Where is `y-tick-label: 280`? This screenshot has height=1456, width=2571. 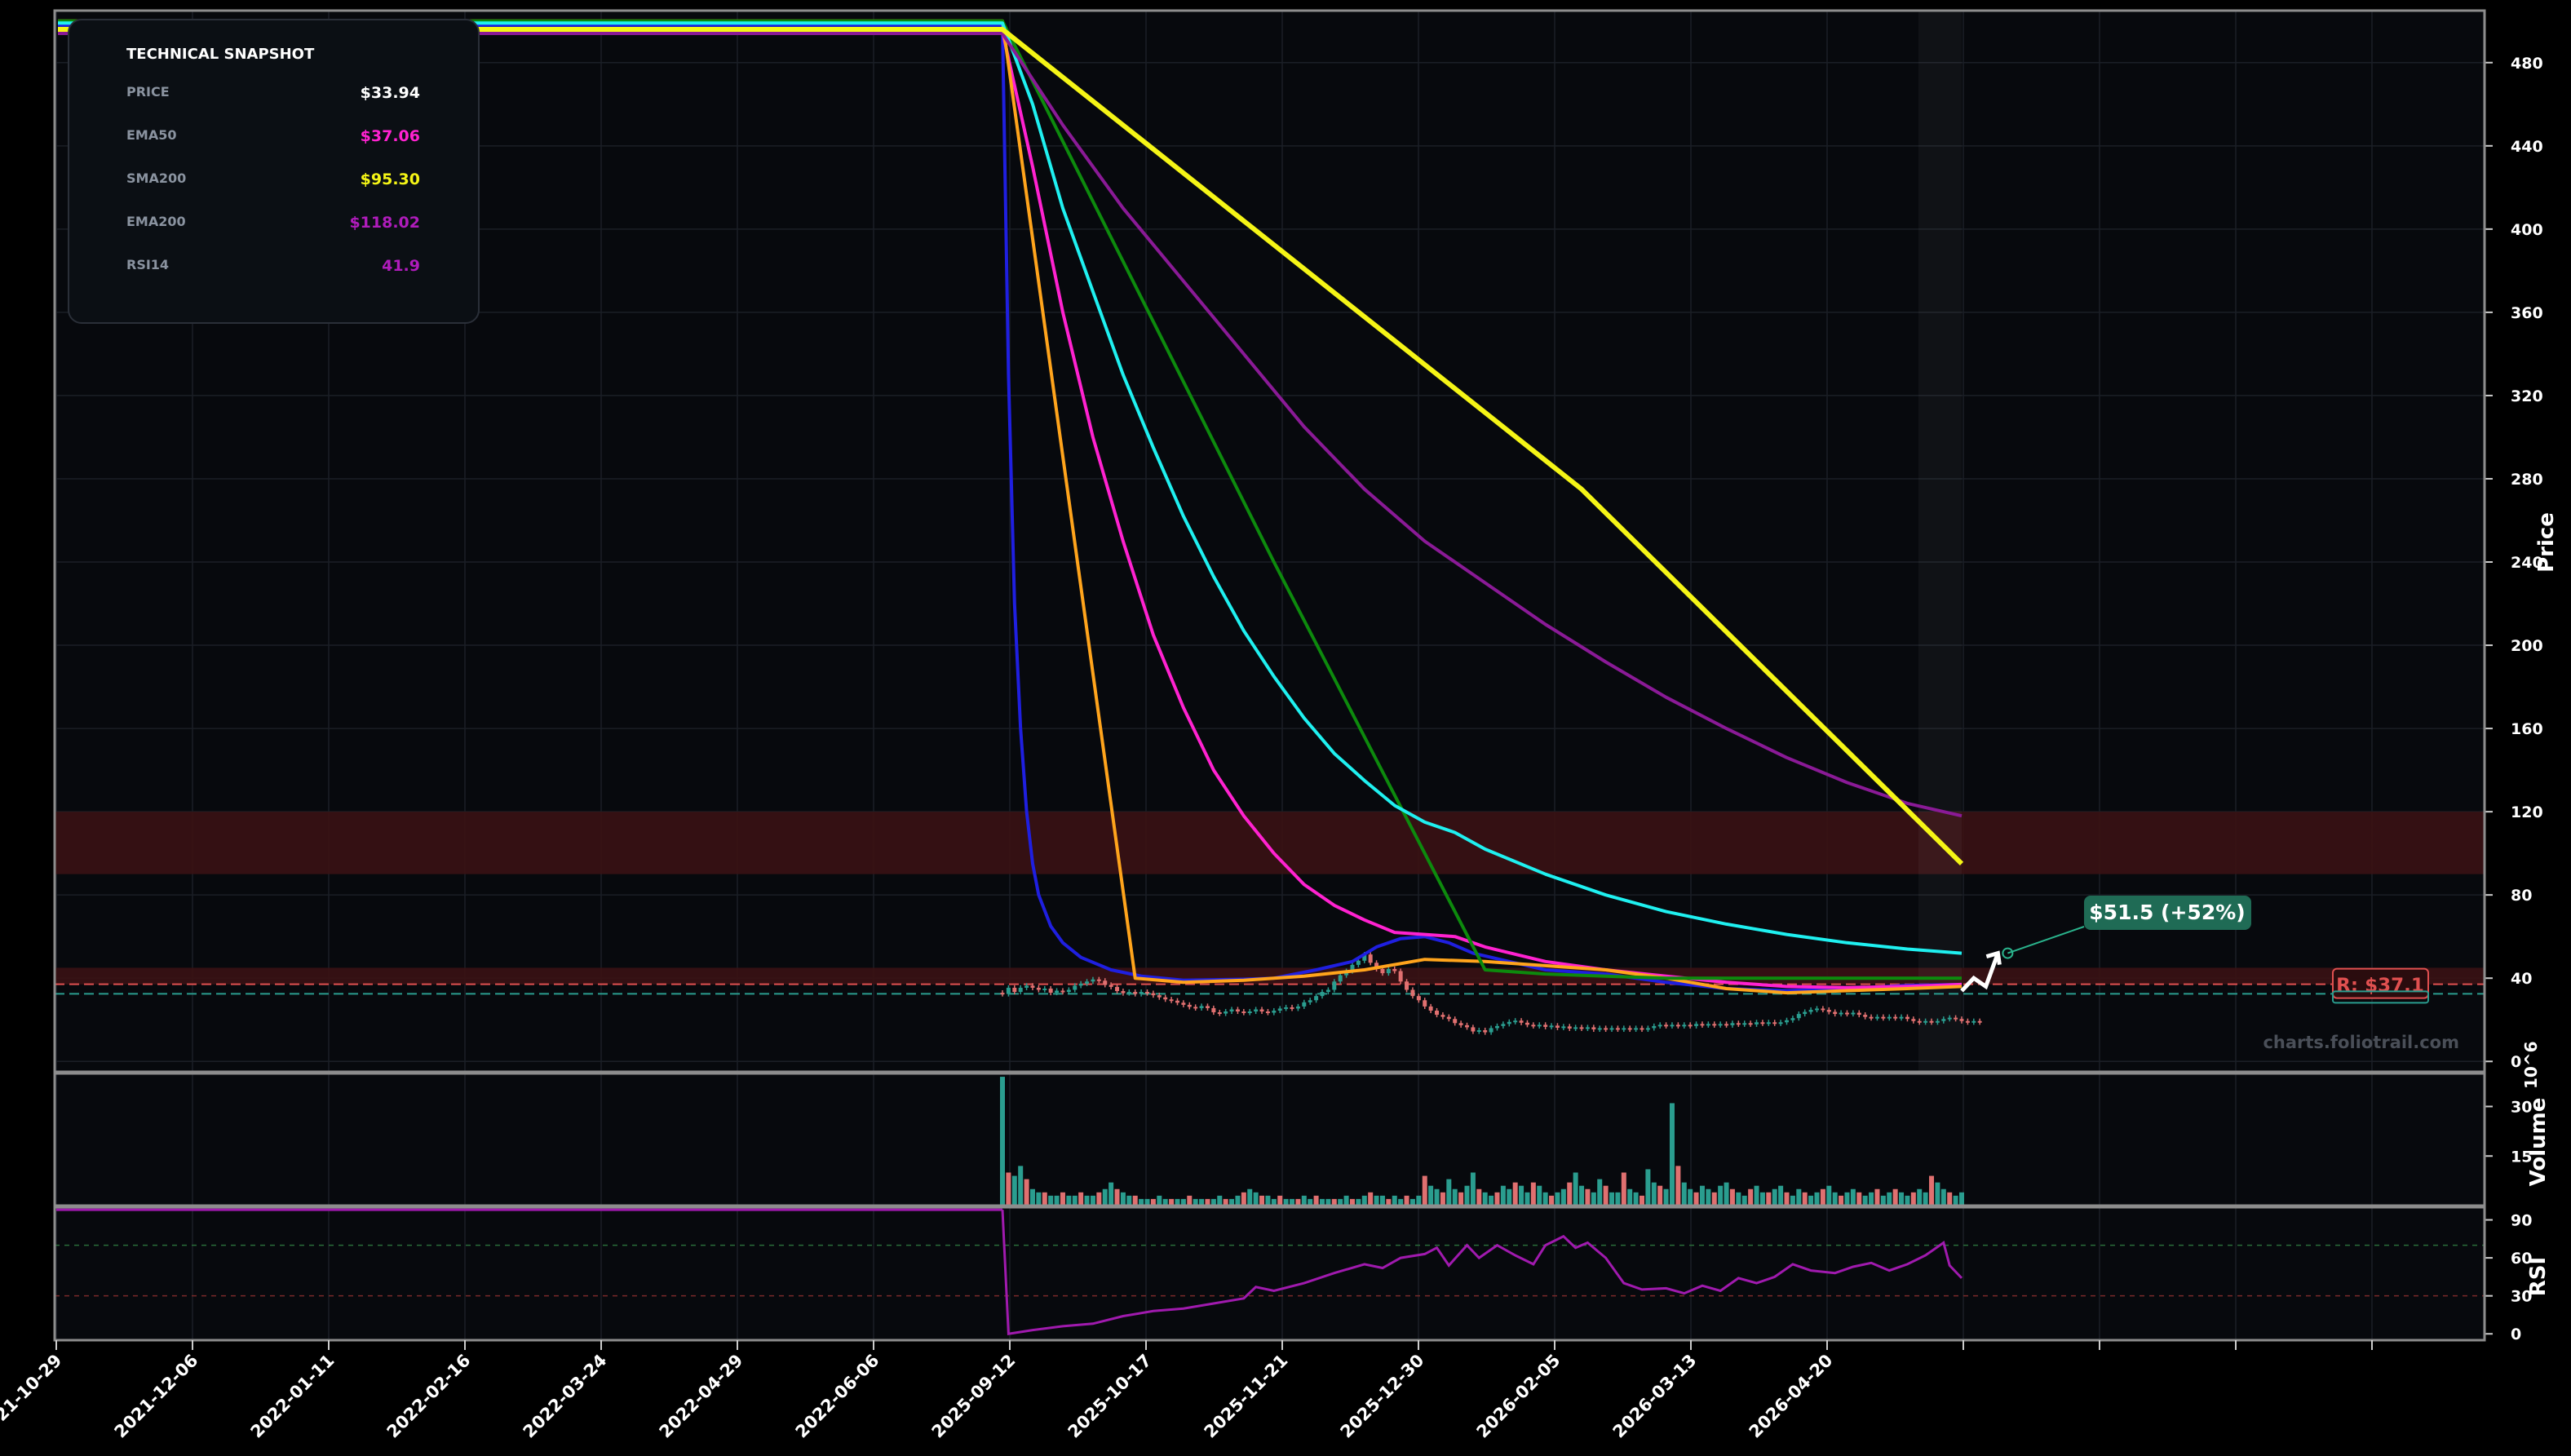 y-tick-label: 280 is located at coordinates (2527, 480).